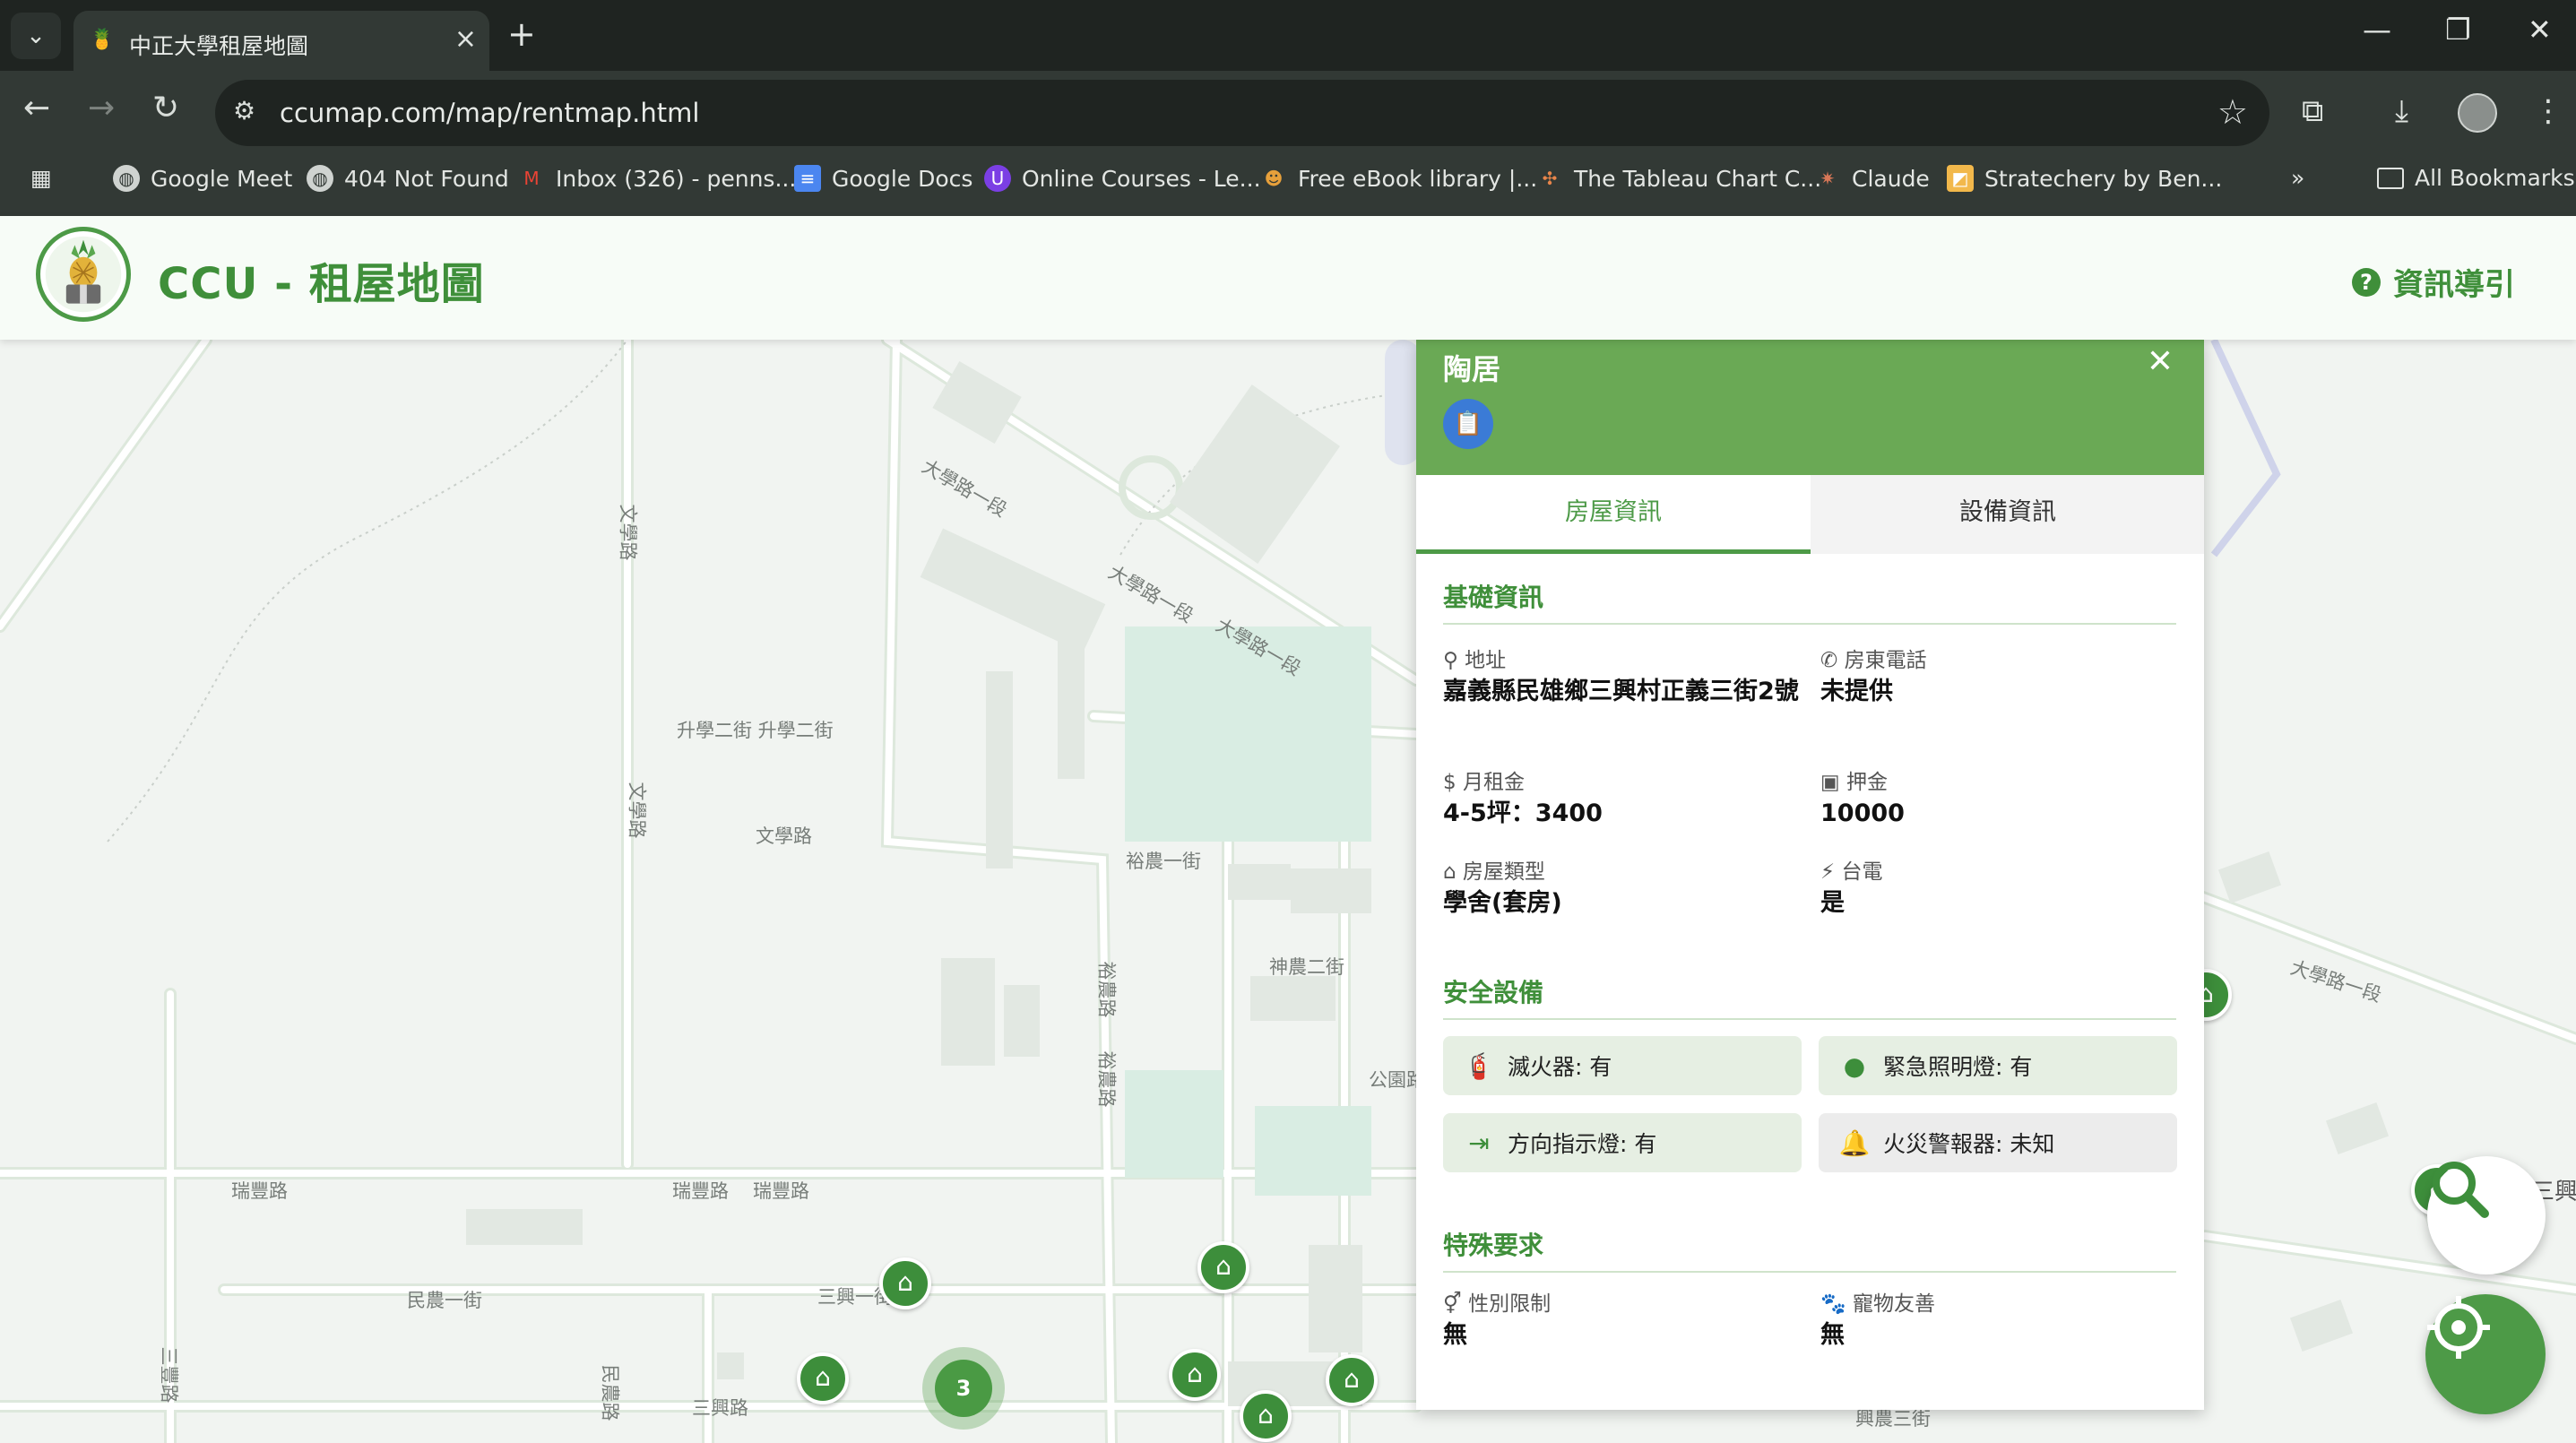 This screenshot has width=2576, height=1443. Describe the element at coordinates (219, 46) in the screenshot. I see `tab-title: 中正大學租屋地圖` at that location.